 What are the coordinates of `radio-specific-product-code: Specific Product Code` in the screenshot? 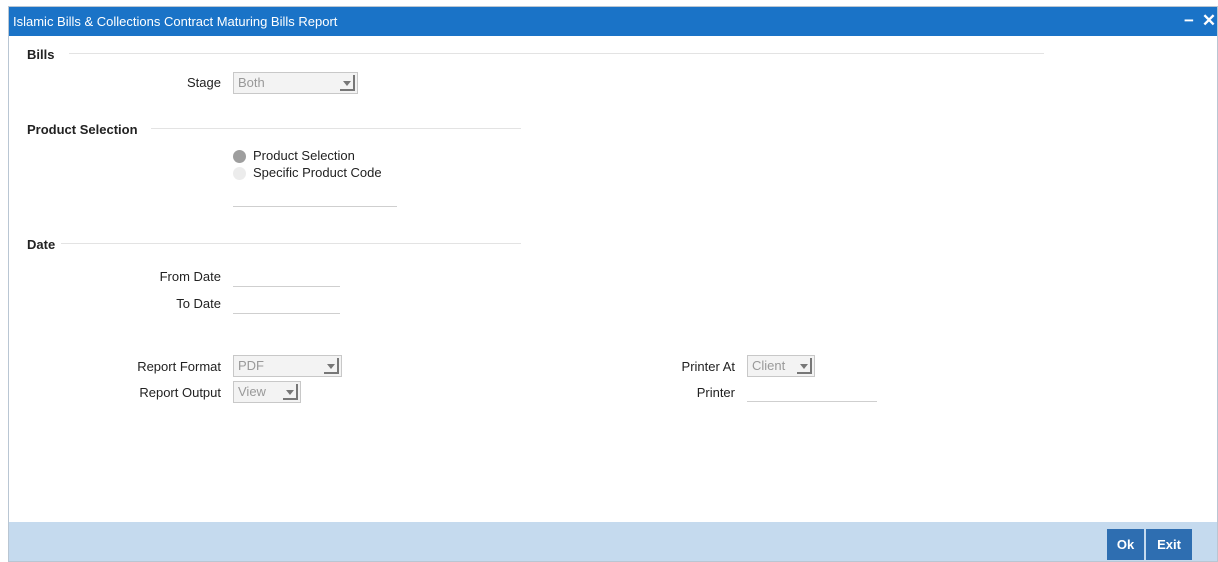 It's located at (323, 173).